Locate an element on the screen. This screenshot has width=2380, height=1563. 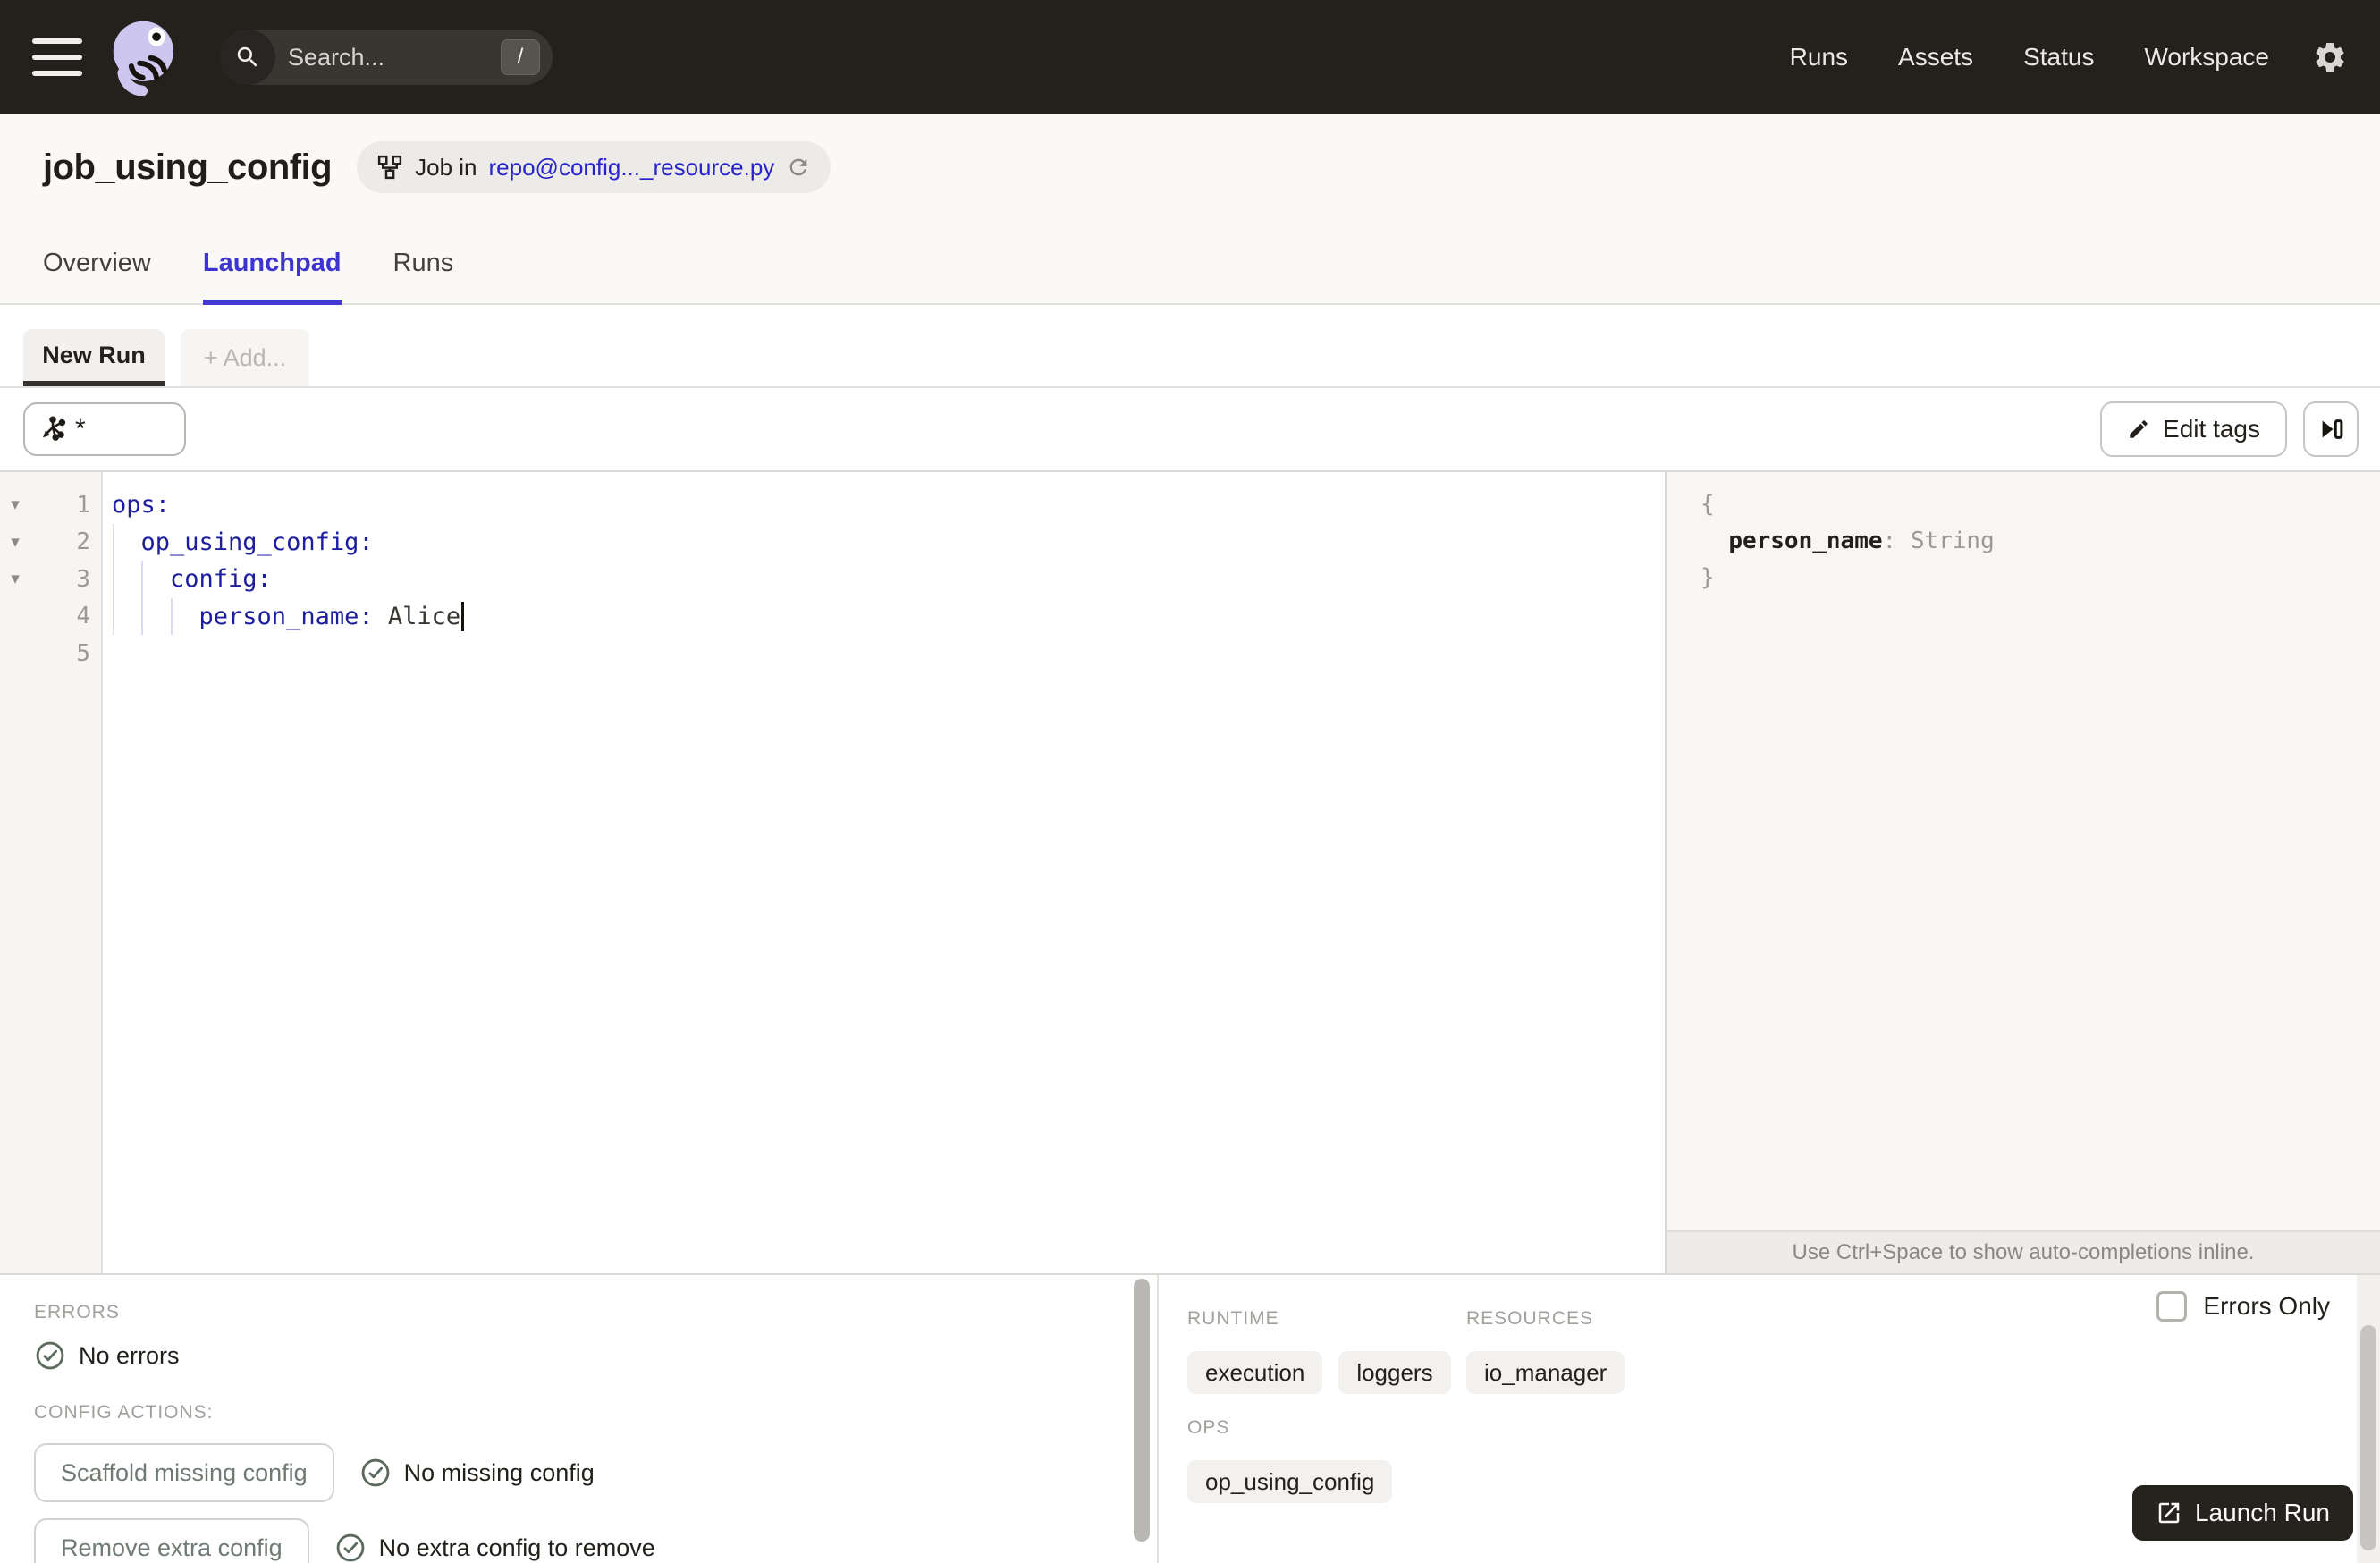
line-number: 5 is located at coordinates (83, 653).